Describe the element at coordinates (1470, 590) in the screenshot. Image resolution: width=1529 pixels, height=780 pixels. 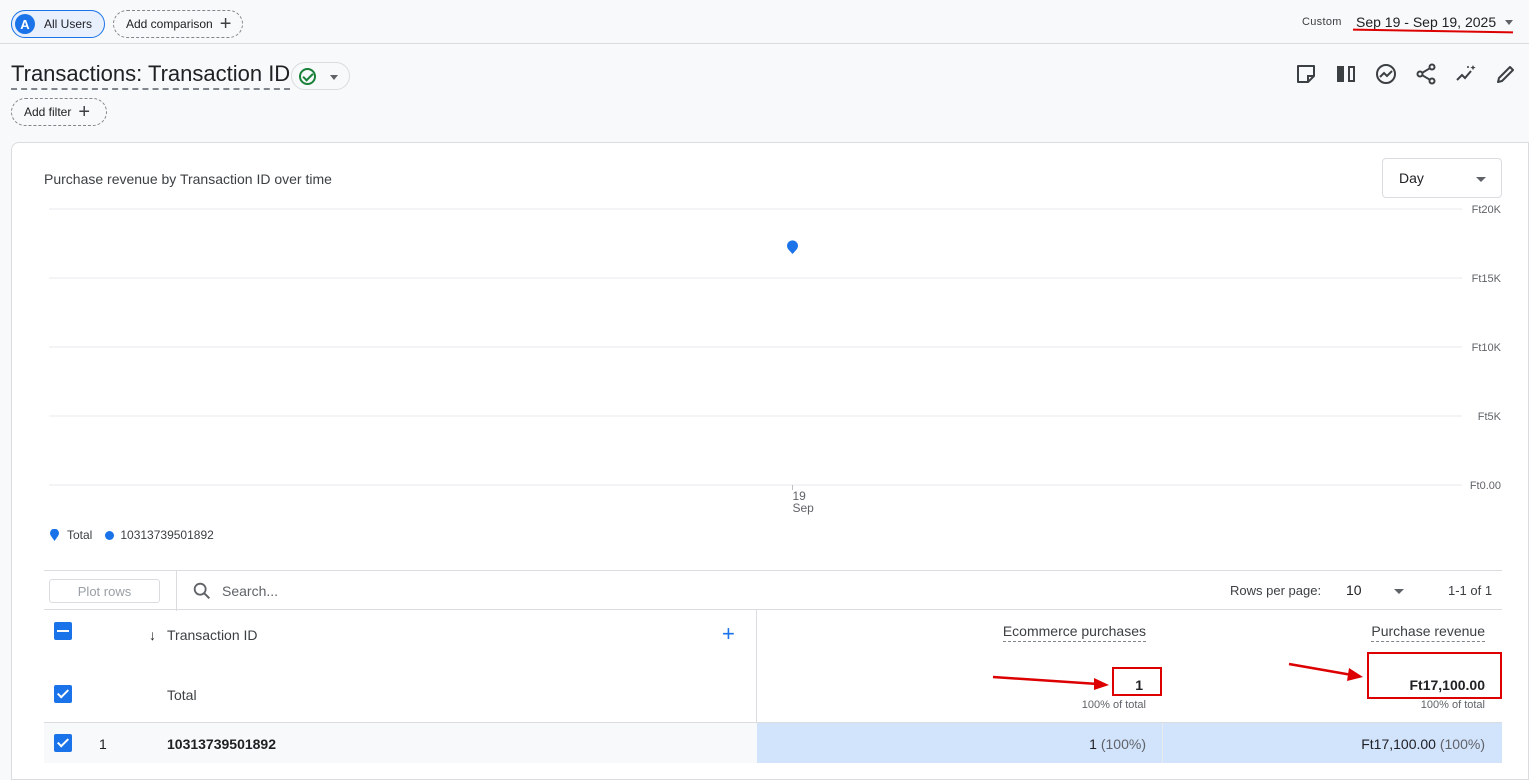
I see `pagination-count: 1-1 of 1` at that location.